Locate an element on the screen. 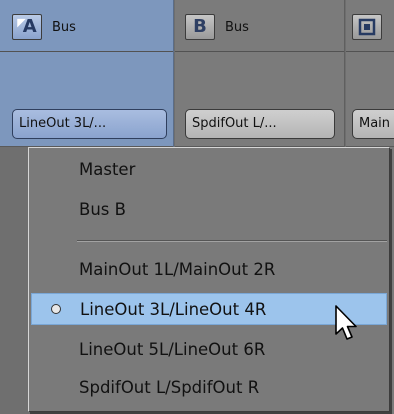 The width and height of the screenshot is (394, 414). menu-item-bus-b: Bus B is located at coordinates (209, 210).